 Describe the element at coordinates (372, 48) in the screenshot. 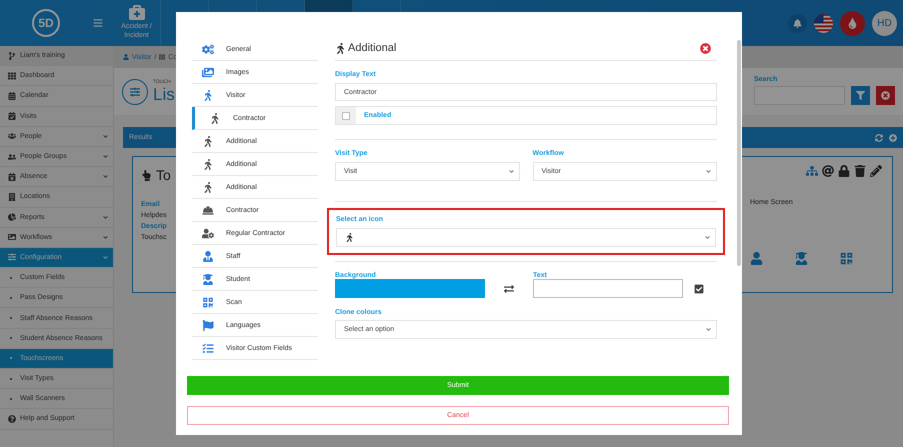

I see `modal-title: Additional` at that location.